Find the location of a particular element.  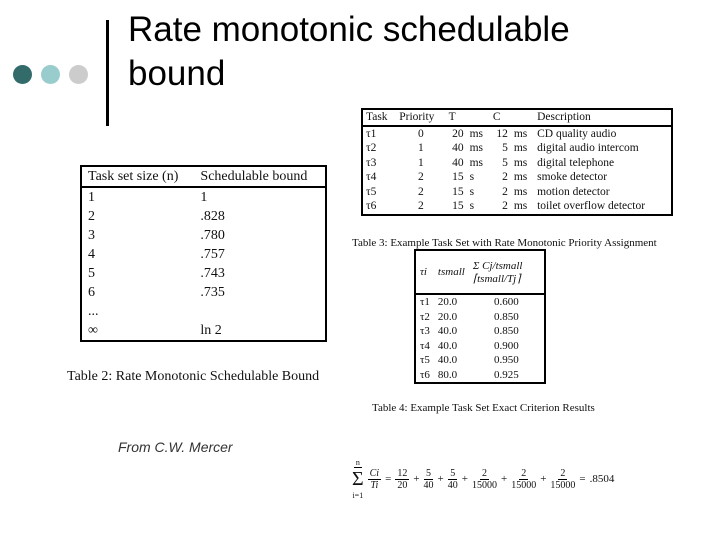

table-row: τ2 20.0 0.850 is located at coordinates (480, 317).